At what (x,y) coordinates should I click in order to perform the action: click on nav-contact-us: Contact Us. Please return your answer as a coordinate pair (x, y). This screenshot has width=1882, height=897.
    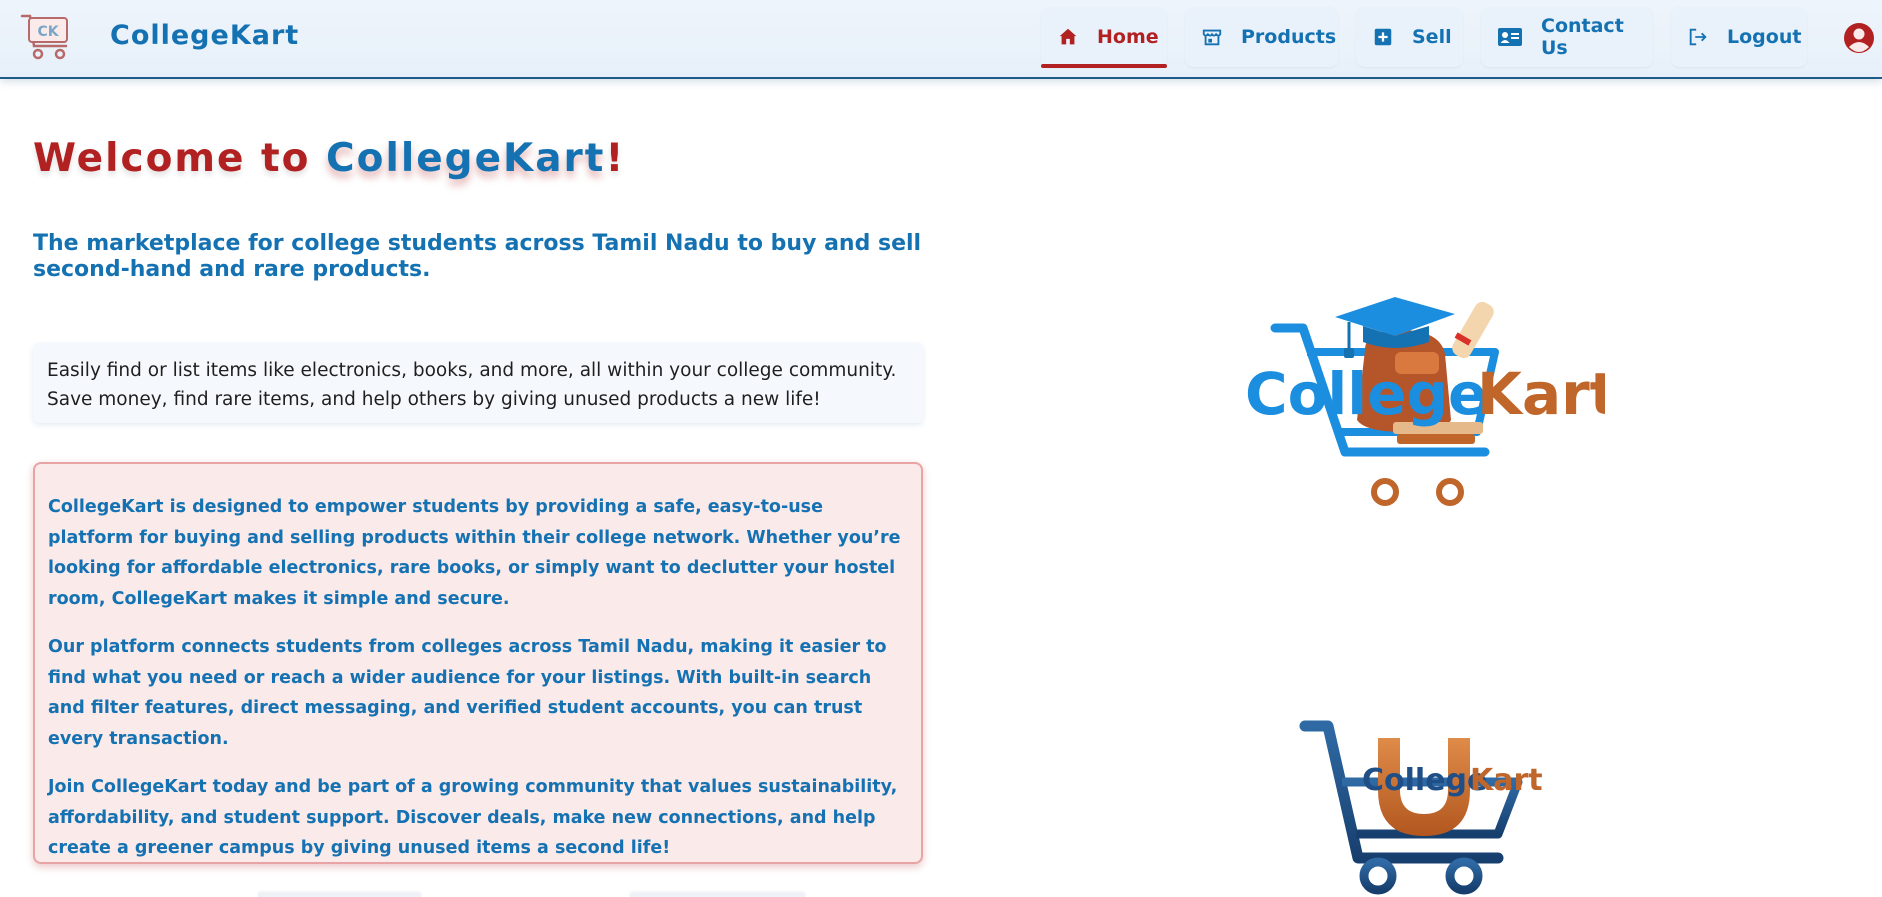
    Looking at the image, I should click on (1567, 37).